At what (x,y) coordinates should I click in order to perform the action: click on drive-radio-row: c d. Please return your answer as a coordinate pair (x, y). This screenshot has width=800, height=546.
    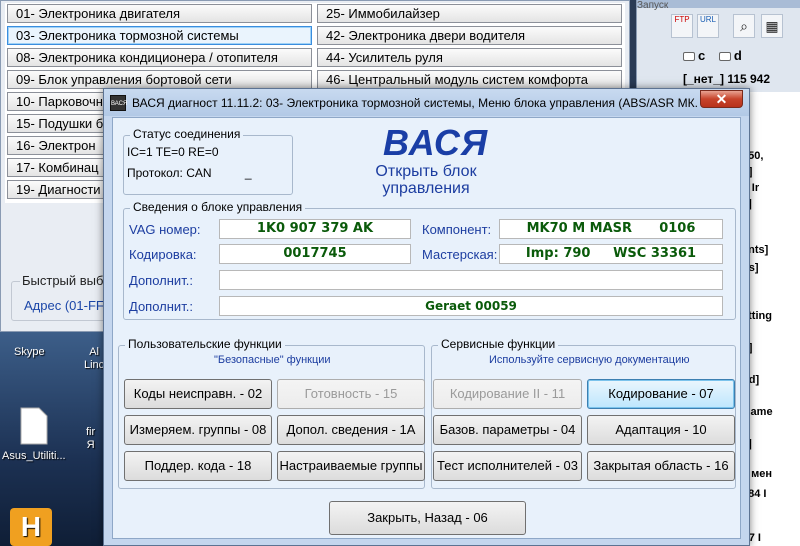
    Looking at the image, I should click on (717, 55).